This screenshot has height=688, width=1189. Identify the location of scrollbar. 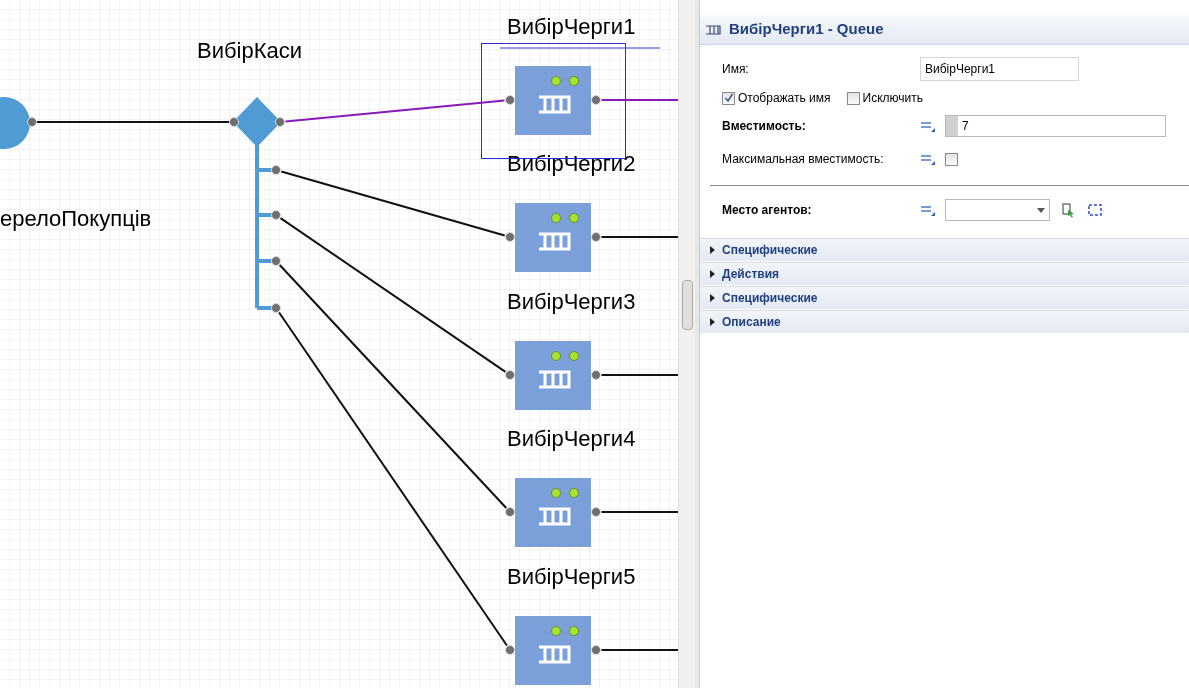
(686, 344).